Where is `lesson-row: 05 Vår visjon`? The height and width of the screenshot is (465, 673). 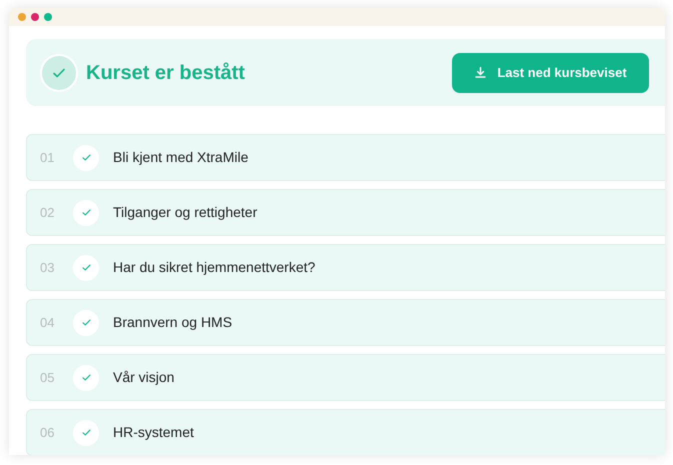
lesson-row: 05 Vår visjon is located at coordinates (345, 377).